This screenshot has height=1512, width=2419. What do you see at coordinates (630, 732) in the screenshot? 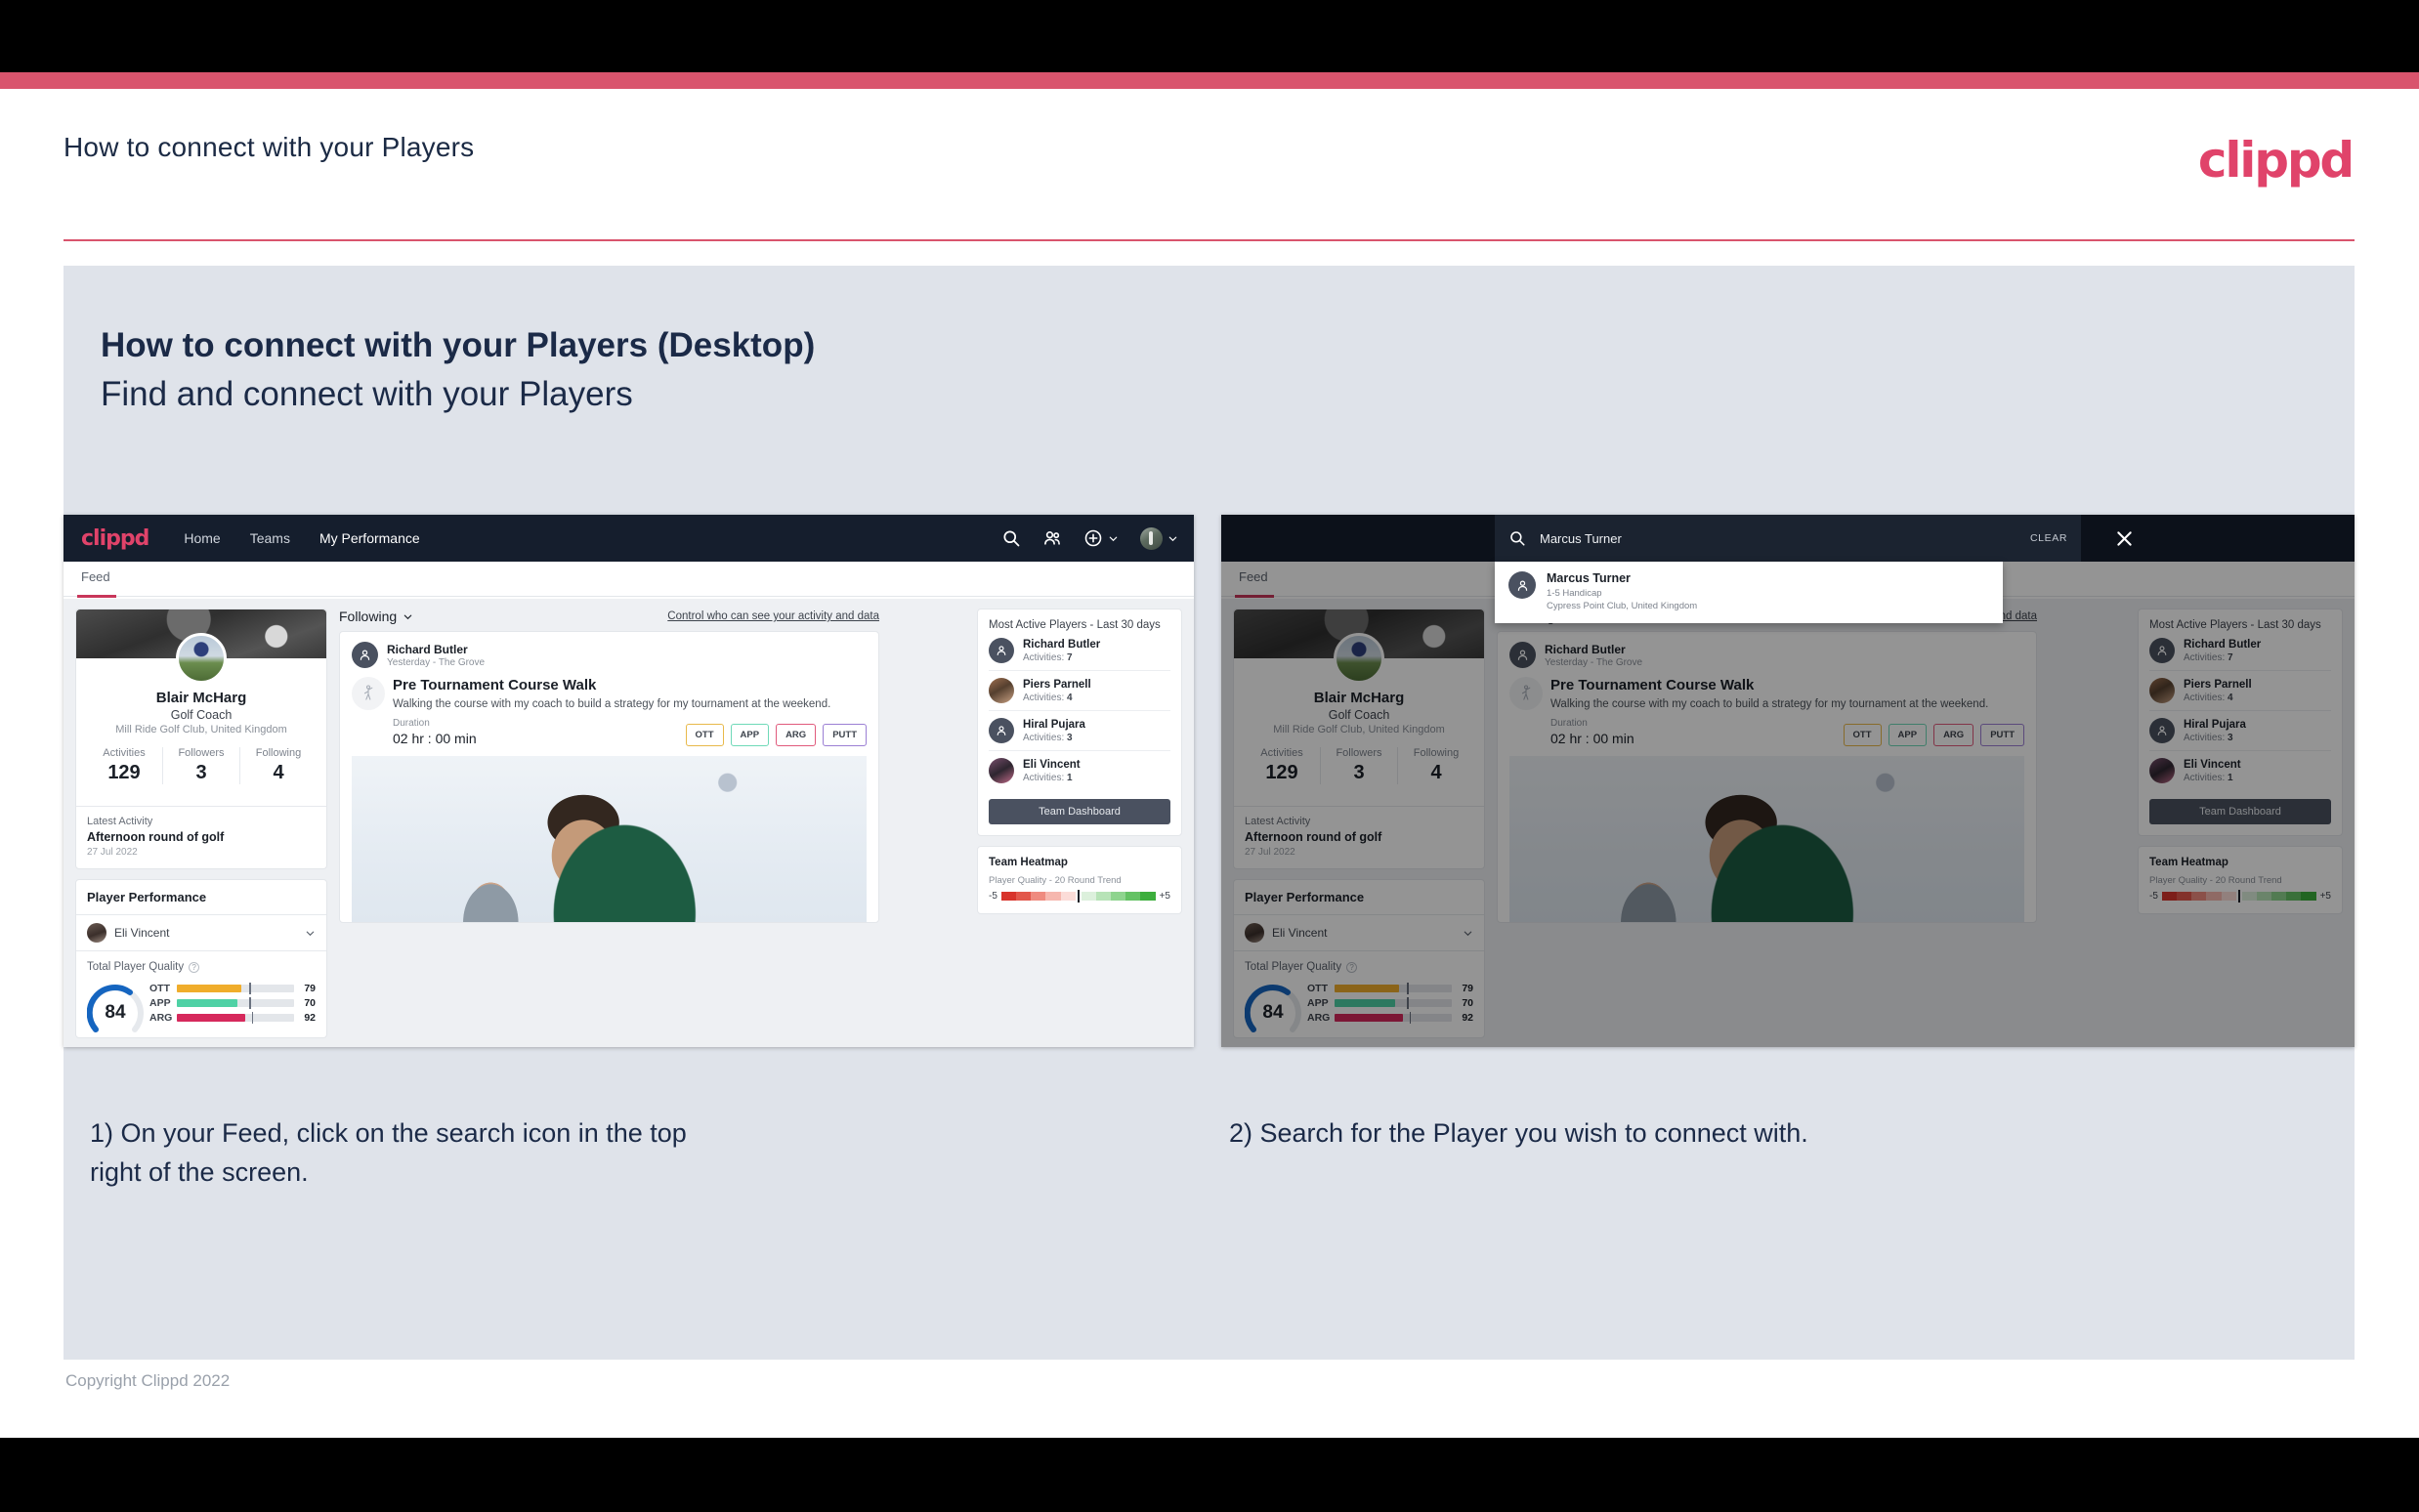
I see `post-footer: Duration 02 hr : 00 min OTT APP ARG PUTT` at bounding box center [630, 732].